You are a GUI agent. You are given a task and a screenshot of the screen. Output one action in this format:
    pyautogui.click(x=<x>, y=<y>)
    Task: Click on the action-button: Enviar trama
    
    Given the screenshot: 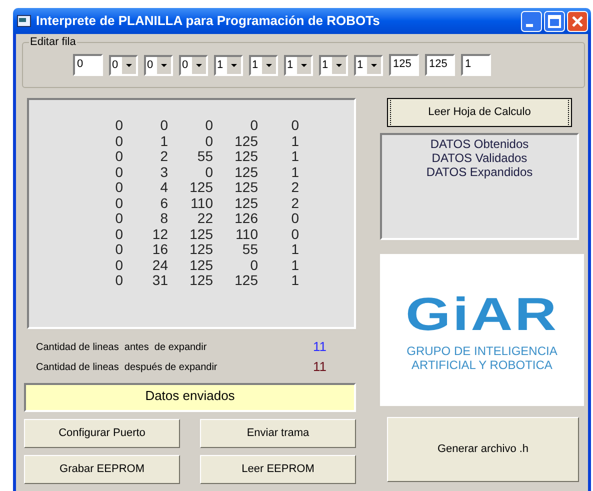 What is the action you would take?
    pyautogui.click(x=278, y=433)
    